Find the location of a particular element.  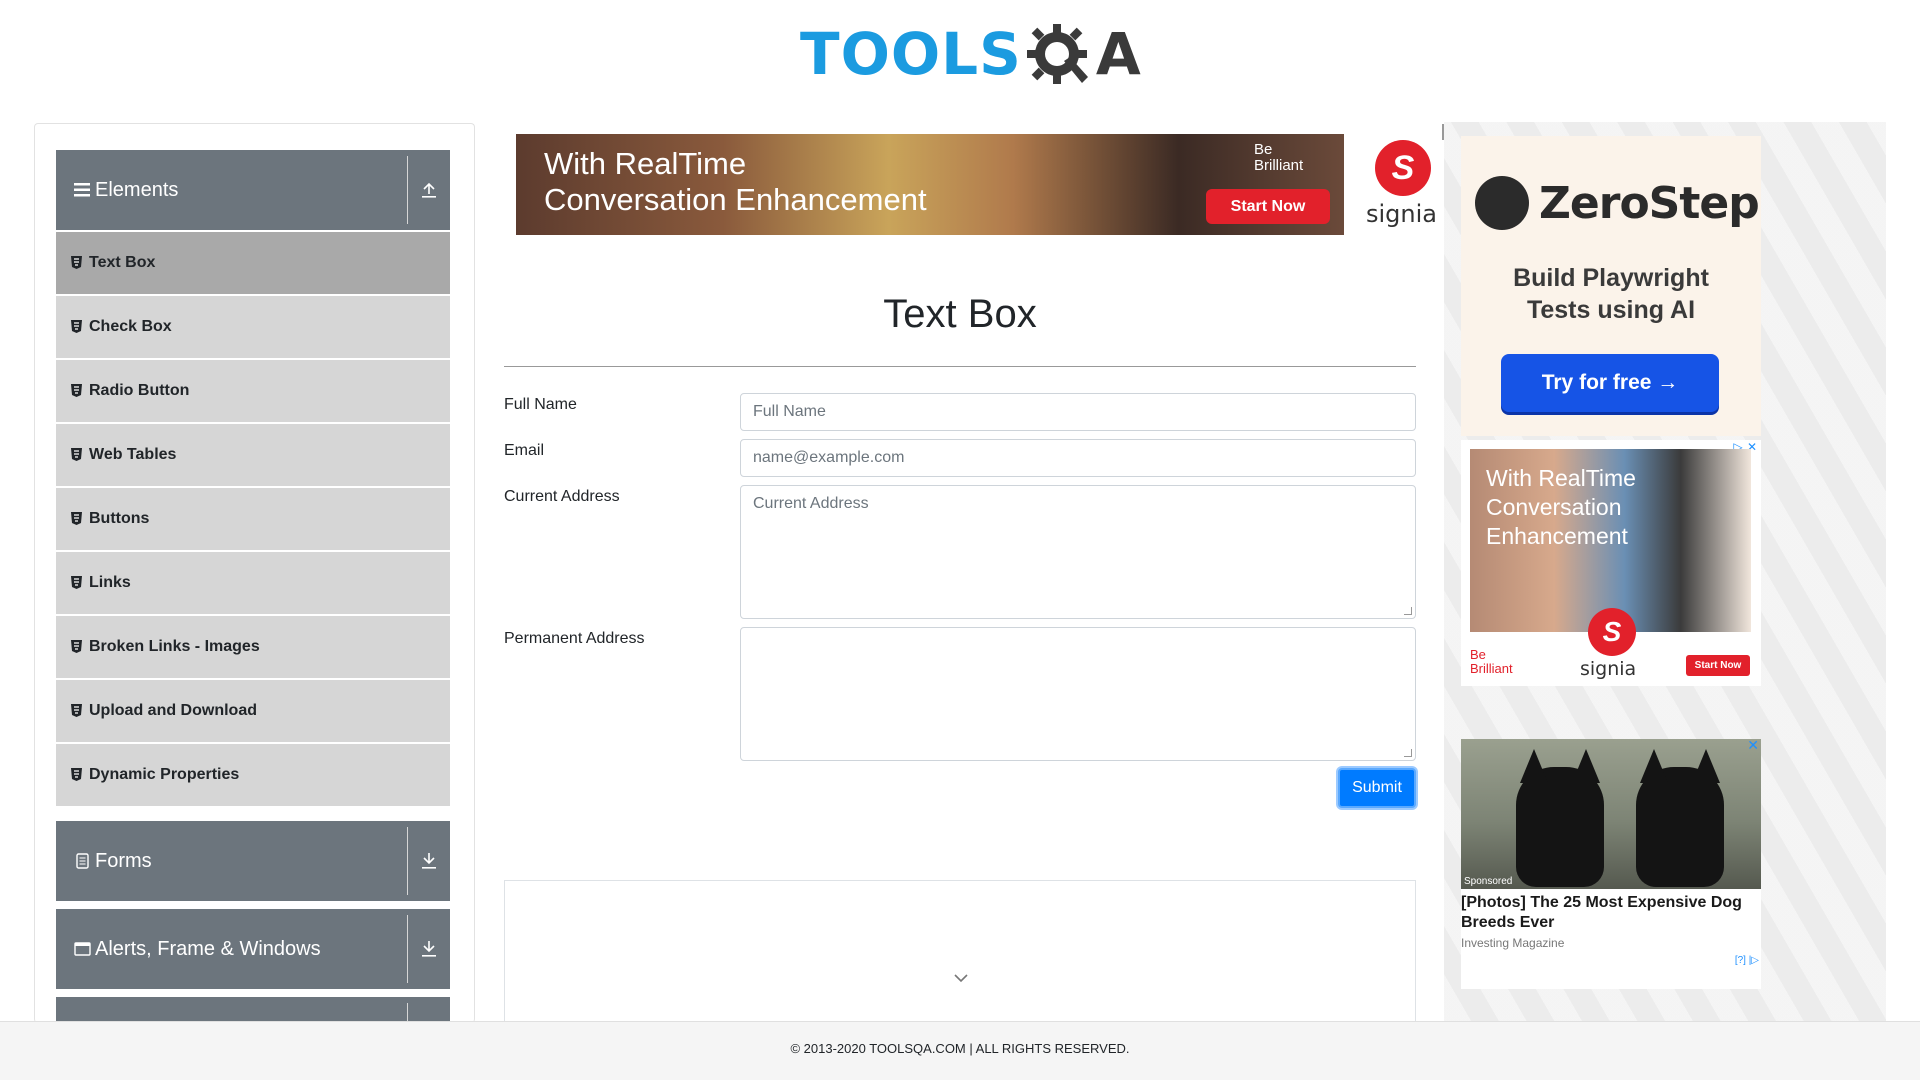

sidebar-item-broken-links: Broken Links - Images is located at coordinates (253, 647).